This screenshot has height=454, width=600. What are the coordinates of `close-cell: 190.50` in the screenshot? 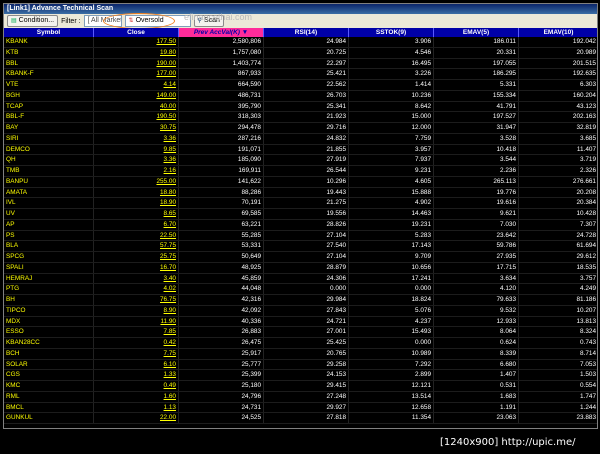 It's located at (136, 117).